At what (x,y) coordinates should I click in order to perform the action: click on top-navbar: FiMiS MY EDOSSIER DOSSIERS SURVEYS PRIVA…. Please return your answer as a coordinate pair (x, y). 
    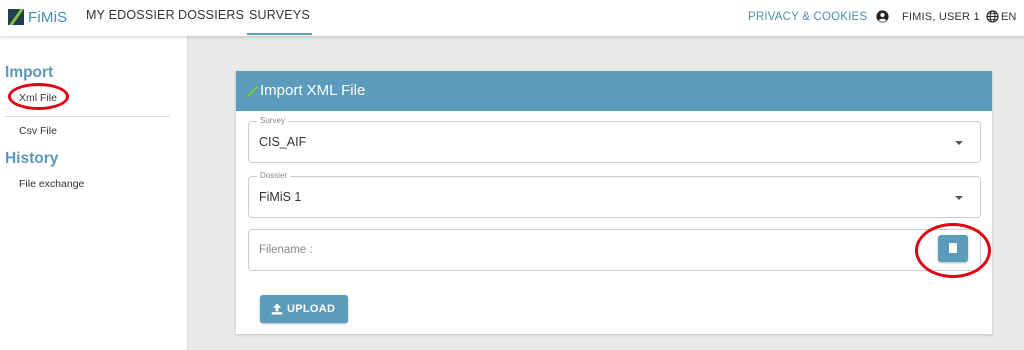
    Looking at the image, I should click on (512, 18).